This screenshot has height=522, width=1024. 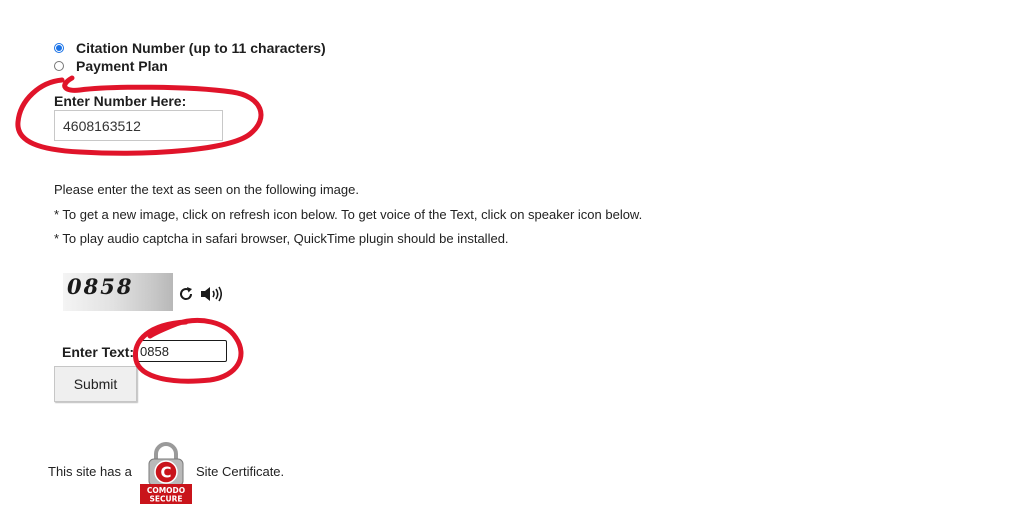 I want to click on radio-button-checked, so click(x=59, y=48).